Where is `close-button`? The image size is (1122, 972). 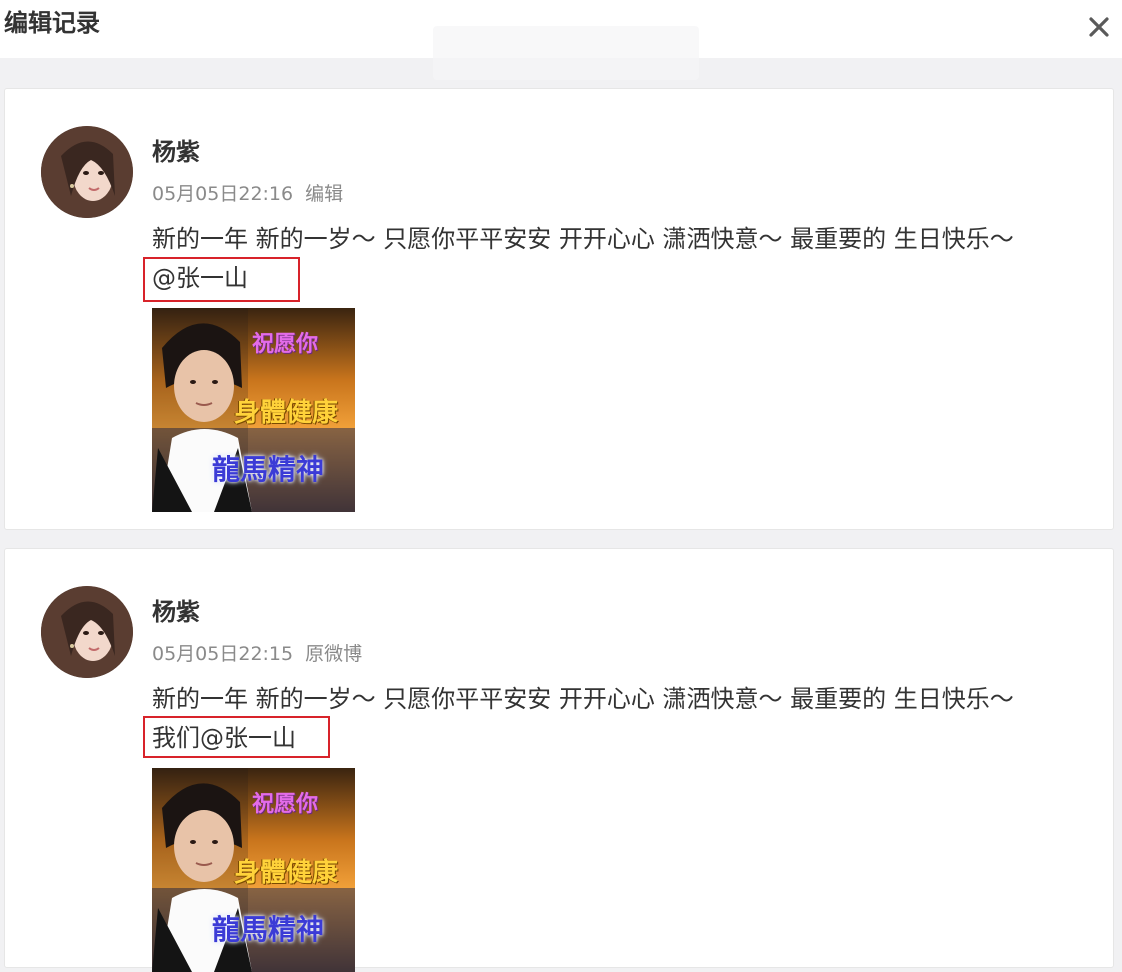
close-button is located at coordinates (1099, 27).